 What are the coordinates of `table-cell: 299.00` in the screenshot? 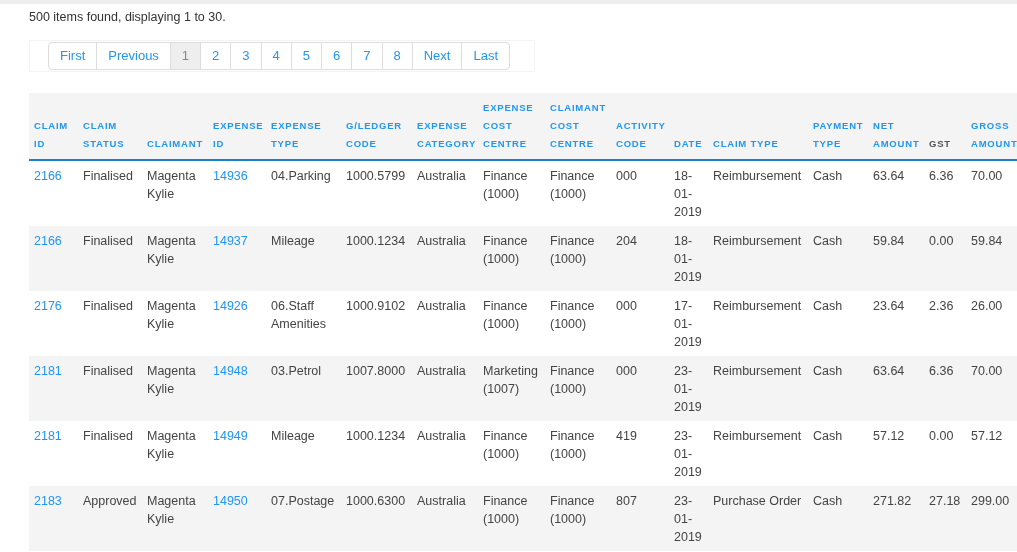 It's located at (990, 501).